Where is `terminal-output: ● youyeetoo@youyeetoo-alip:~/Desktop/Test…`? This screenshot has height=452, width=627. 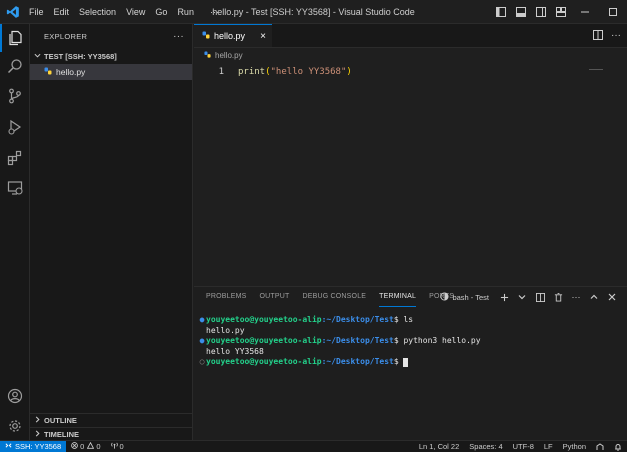 terminal-output: ● youyeetoo@youyeetoo-alip:~/Desktop/Test… is located at coordinates (410, 337).